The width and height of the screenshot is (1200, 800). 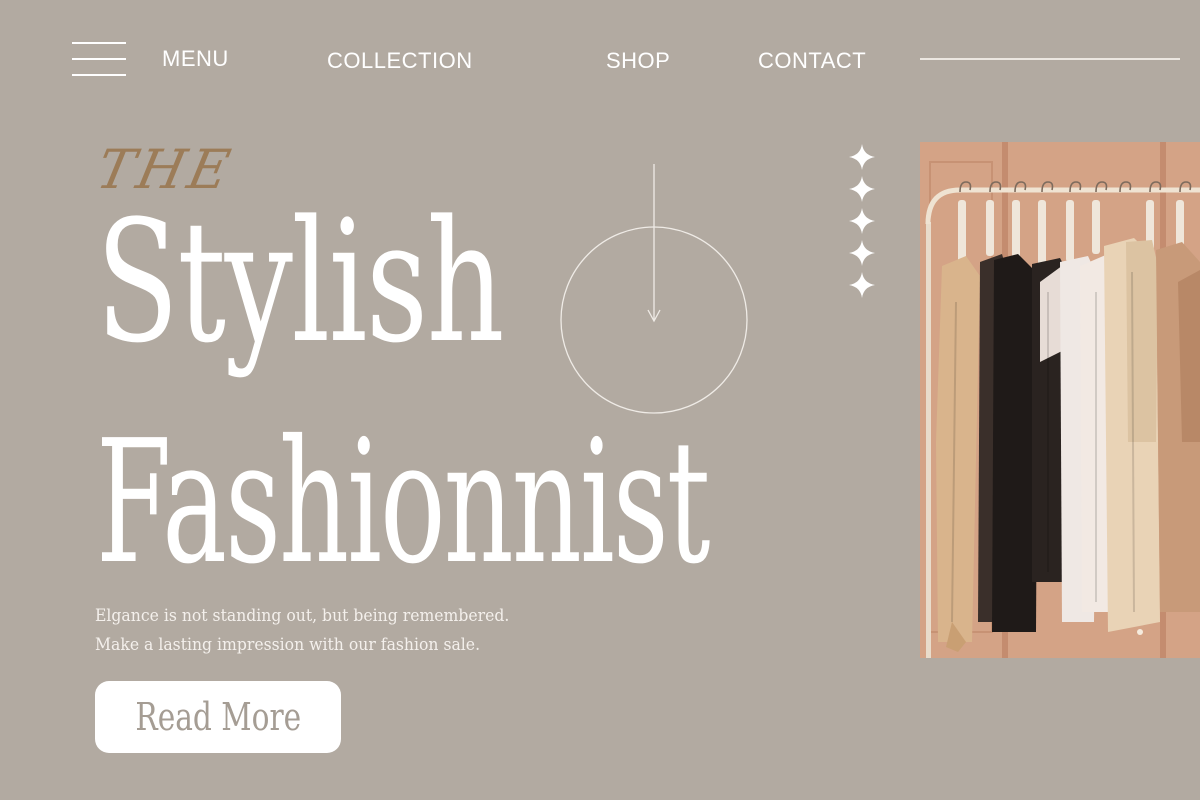 I want to click on hero-title-line-2: Fashionnist, so click(x=403, y=503).